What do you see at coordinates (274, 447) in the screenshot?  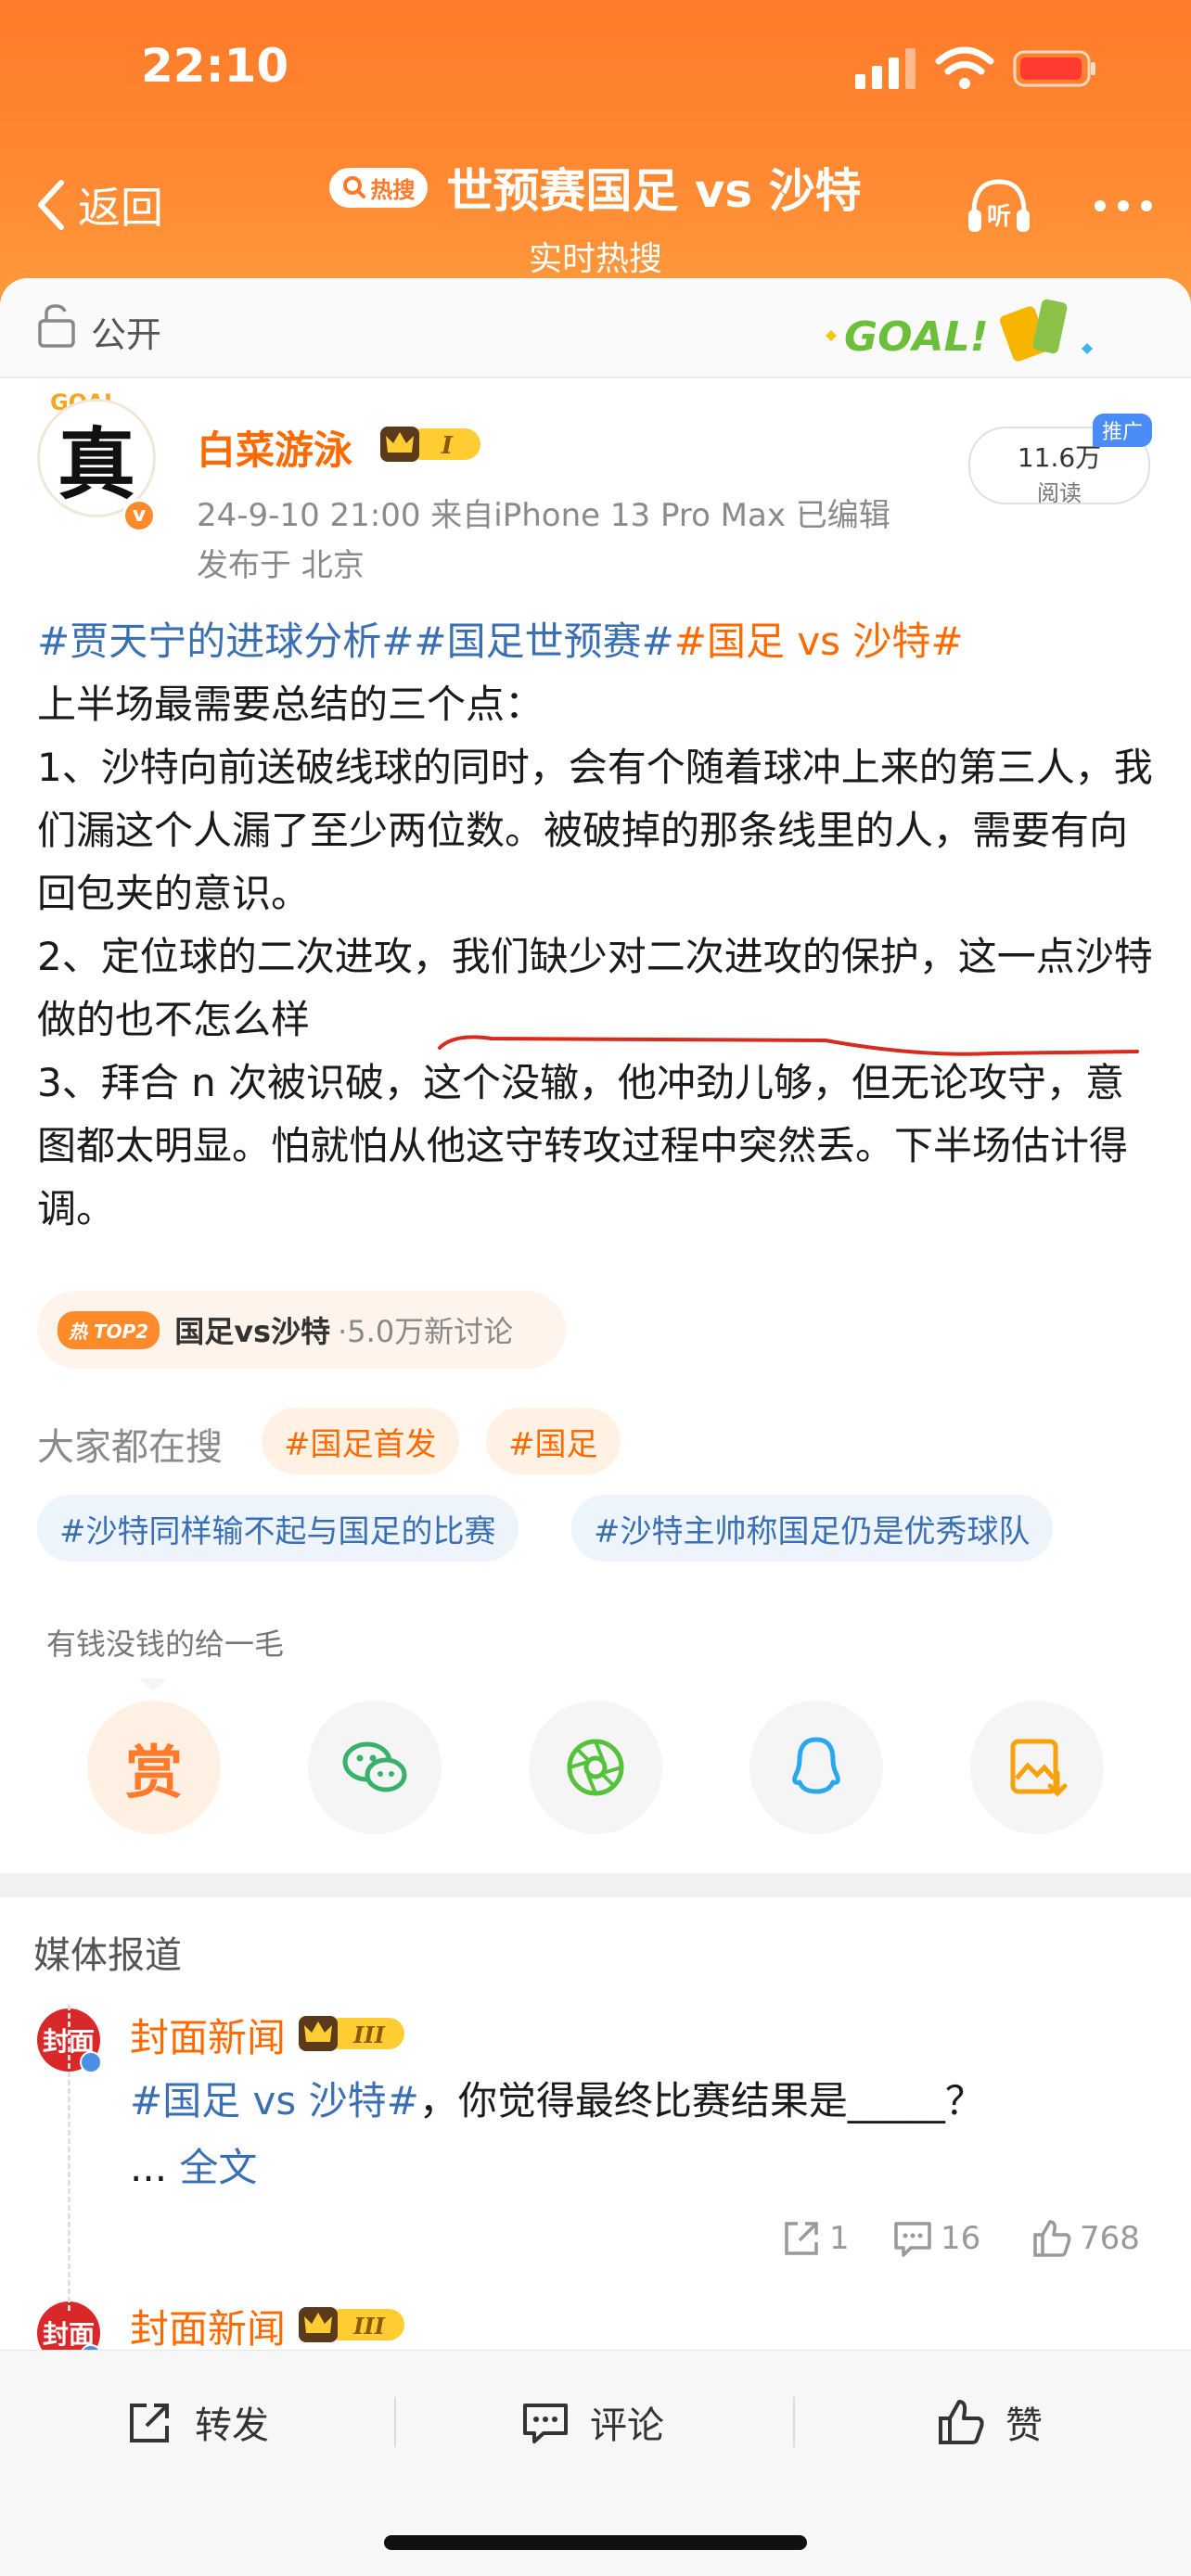 I see `author-name: 白菜游泳` at bounding box center [274, 447].